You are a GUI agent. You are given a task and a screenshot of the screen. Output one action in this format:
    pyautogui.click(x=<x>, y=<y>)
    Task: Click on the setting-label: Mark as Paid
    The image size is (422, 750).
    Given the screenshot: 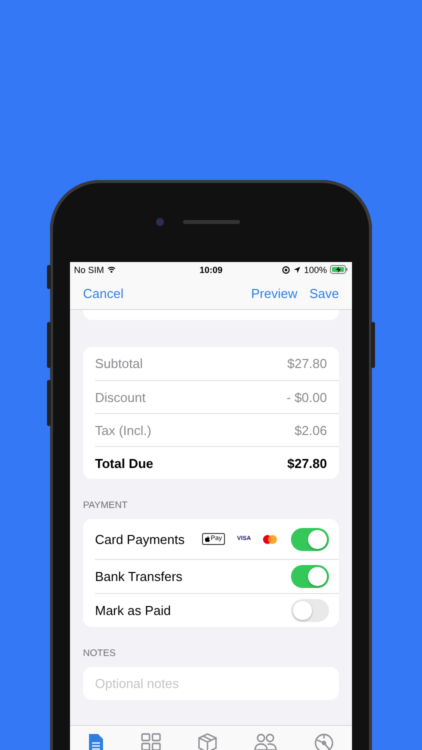 What is the action you would take?
    pyautogui.click(x=133, y=610)
    